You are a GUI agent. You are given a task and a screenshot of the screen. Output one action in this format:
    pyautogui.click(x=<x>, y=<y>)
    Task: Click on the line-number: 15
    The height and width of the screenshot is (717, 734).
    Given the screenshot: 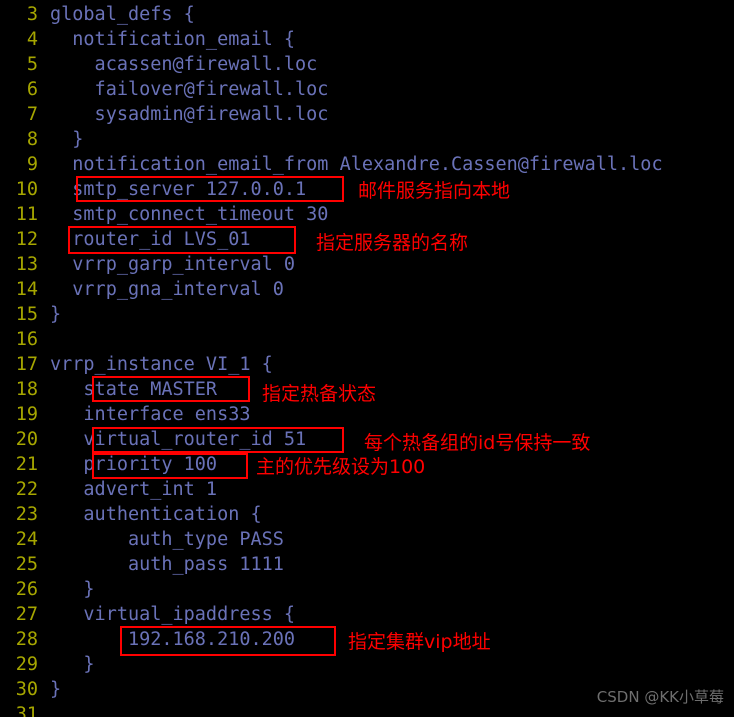 What is the action you would take?
    pyautogui.click(x=26, y=314)
    